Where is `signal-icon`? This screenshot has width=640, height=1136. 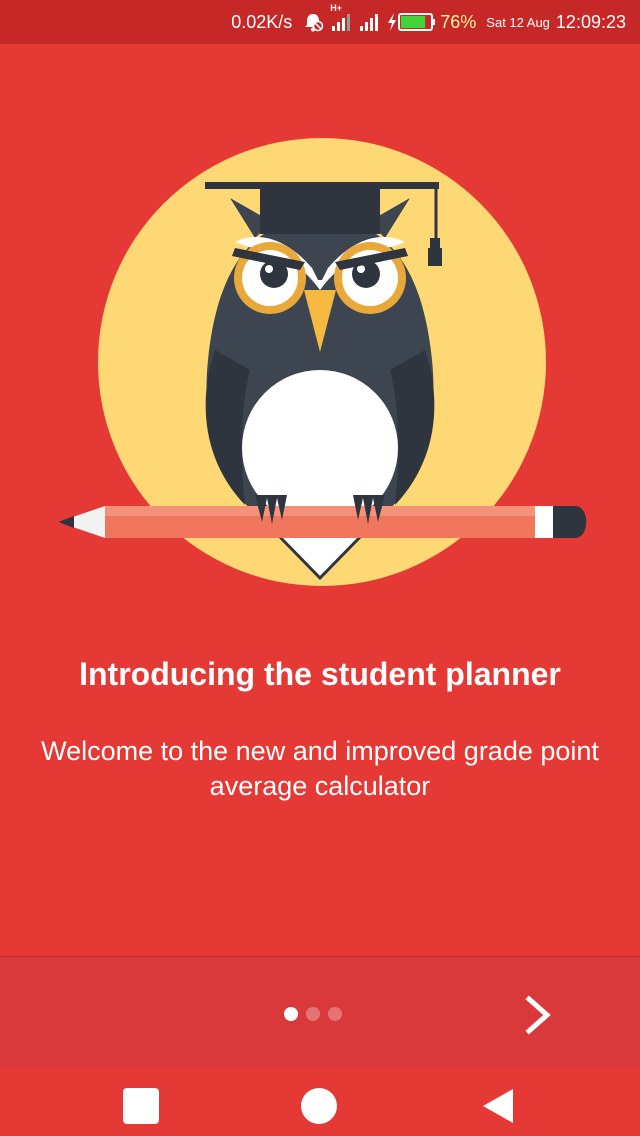
signal-icon is located at coordinates (369, 22).